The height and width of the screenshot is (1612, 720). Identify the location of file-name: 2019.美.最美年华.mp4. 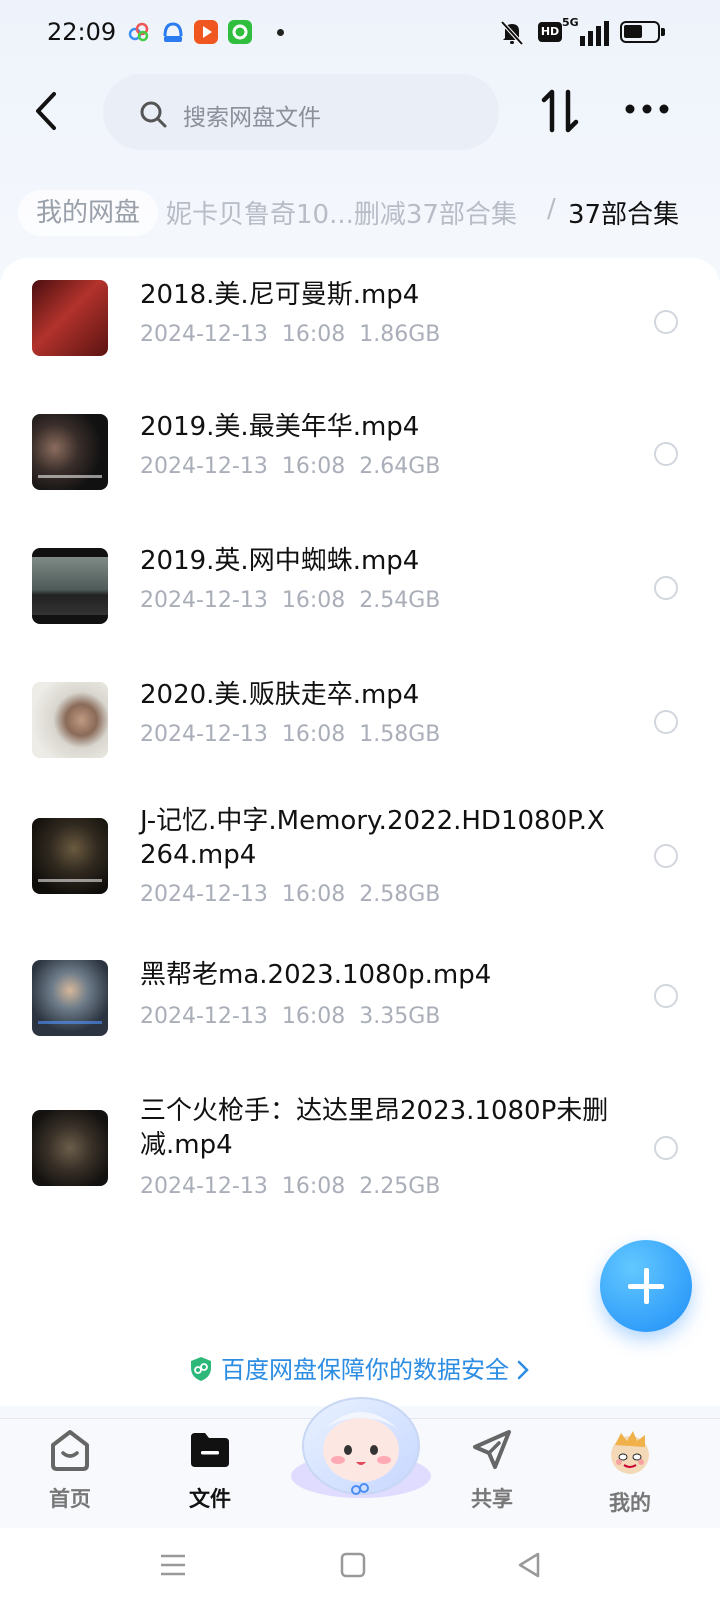
(280, 427).